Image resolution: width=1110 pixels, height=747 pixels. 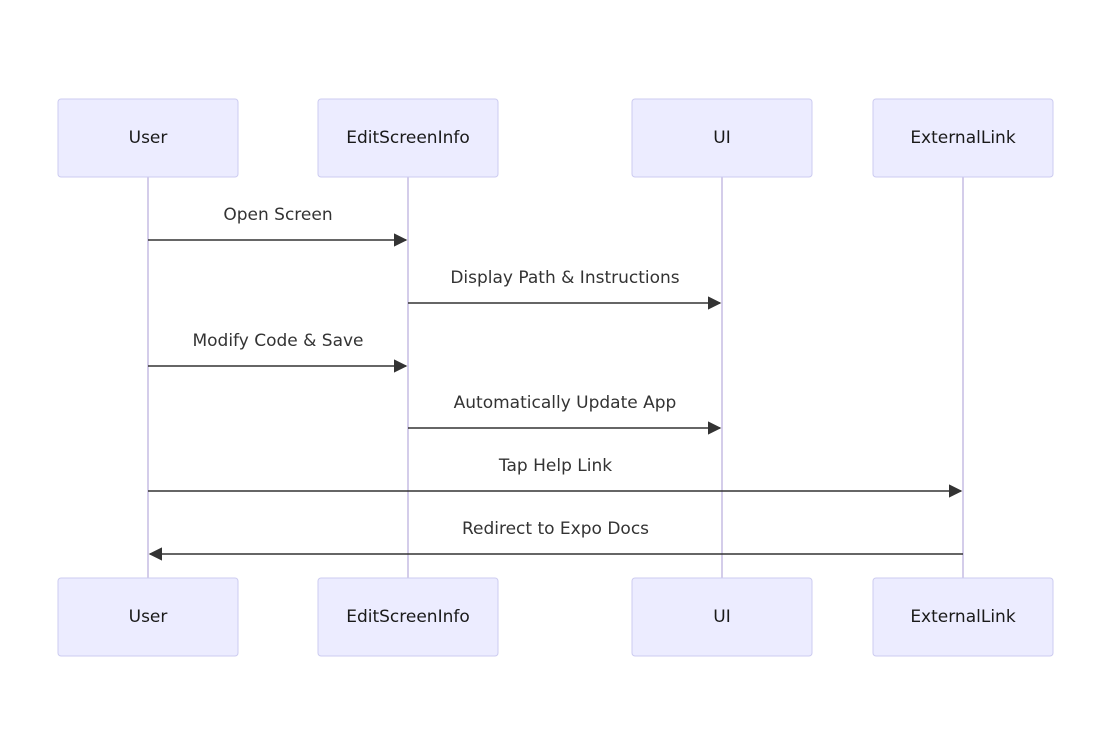 What do you see at coordinates (565, 289) in the screenshot?
I see `message-2: Display Path & Instructions` at bounding box center [565, 289].